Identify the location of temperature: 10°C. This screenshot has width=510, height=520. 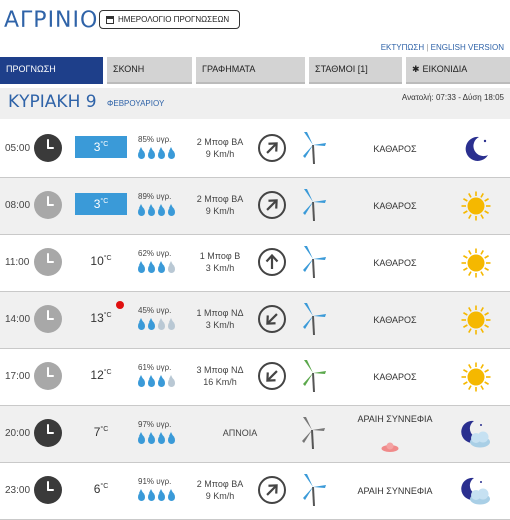
(101, 261).